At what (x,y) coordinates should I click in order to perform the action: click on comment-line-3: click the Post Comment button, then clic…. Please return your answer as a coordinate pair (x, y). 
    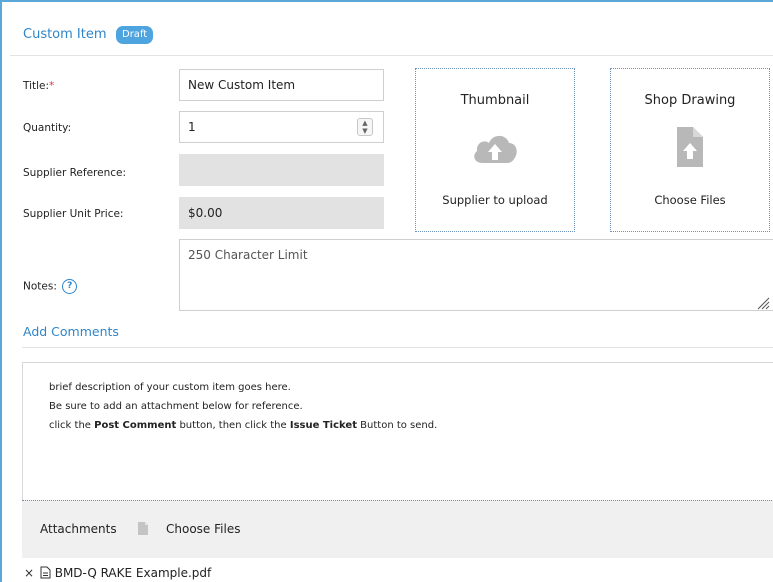
    Looking at the image, I should click on (411, 425).